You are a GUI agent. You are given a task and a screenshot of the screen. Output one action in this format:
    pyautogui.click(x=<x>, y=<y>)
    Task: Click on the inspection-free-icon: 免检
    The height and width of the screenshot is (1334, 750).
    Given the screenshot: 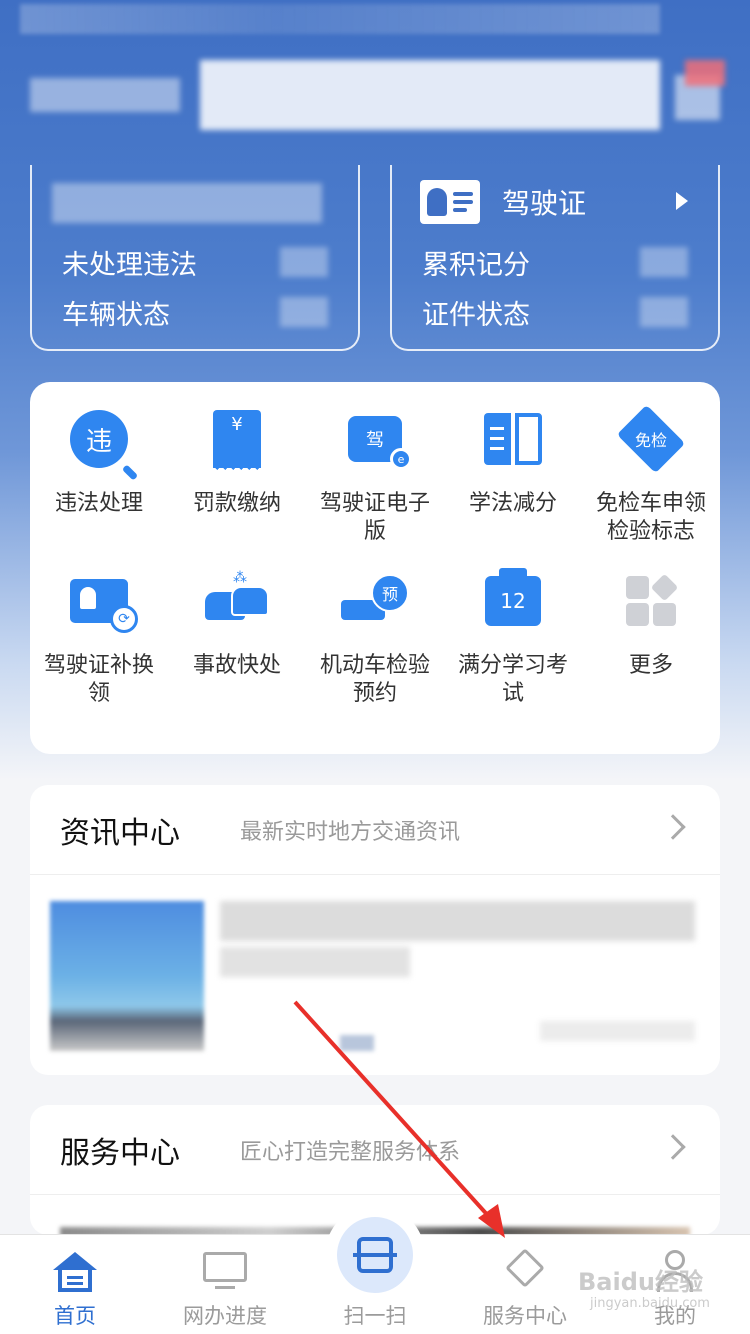 What is the action you would take?
    pyautogui.click(x=651, y=439)
    